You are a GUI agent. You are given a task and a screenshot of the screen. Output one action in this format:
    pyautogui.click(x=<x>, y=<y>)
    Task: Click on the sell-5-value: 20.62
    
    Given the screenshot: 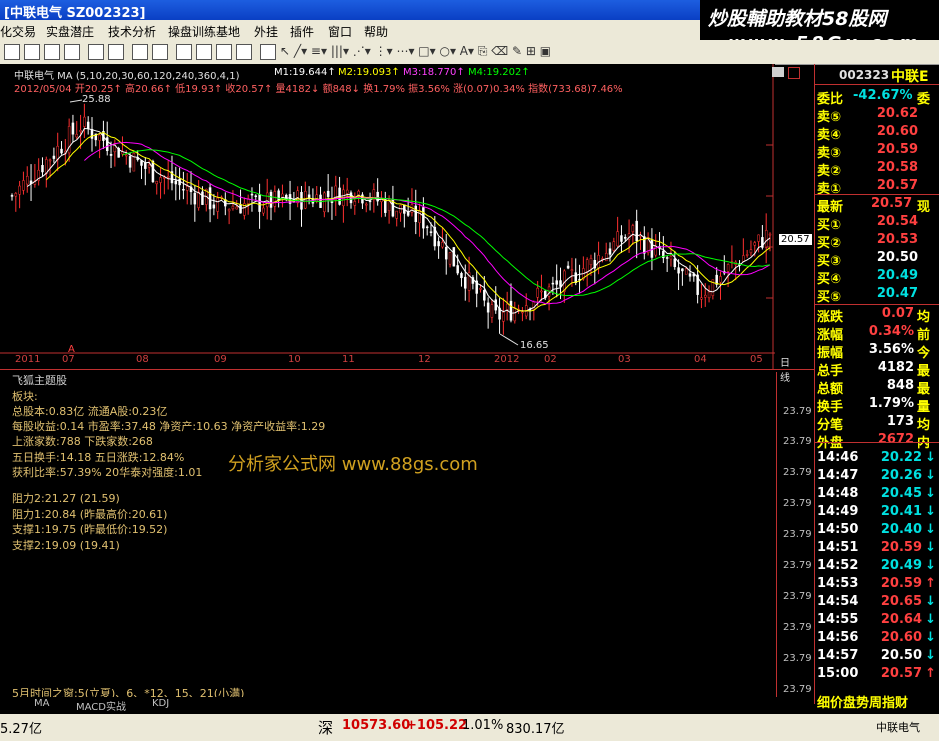 What is the action you would take?
    pyautogui.click(x=897, y=113)
    